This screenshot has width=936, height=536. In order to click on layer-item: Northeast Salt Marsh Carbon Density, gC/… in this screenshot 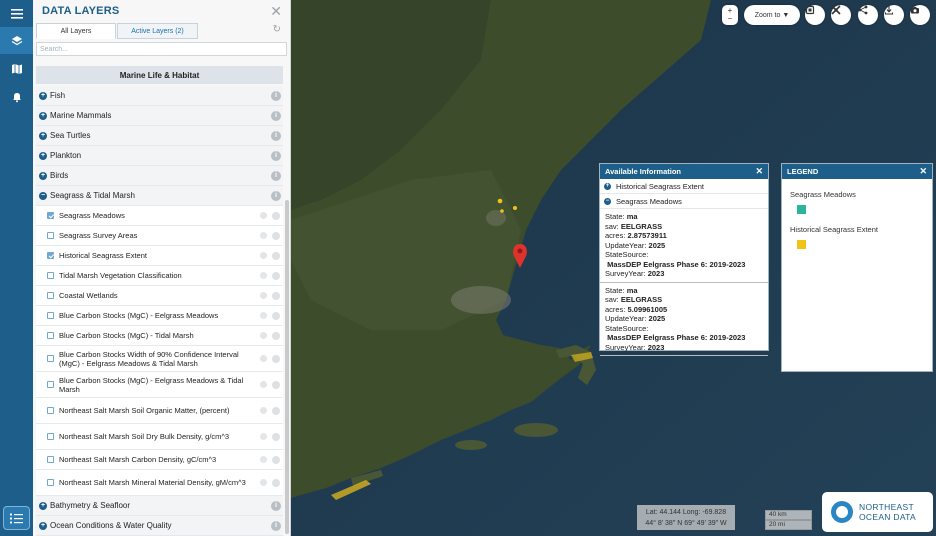, I will do `click(159, 460)`.